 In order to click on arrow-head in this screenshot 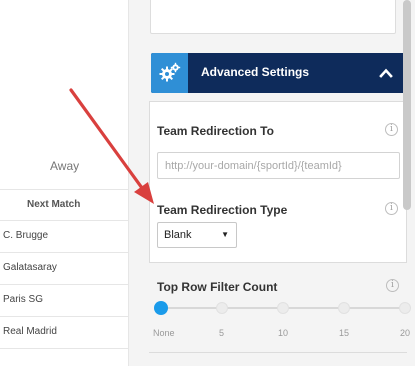, I will do `click(144, 193)`.